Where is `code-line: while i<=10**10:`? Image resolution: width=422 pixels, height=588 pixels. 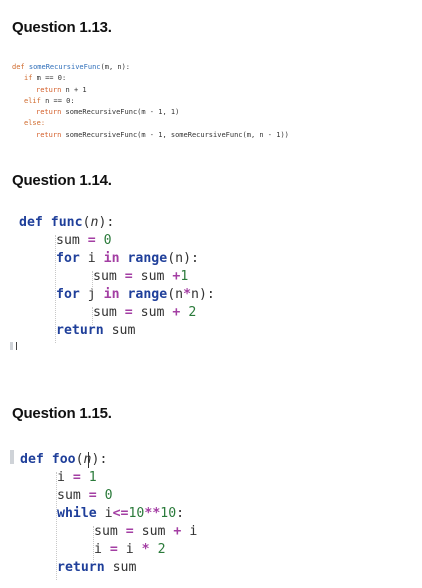 code-line: while i<=10**10: is located at coordinates (108, 514).